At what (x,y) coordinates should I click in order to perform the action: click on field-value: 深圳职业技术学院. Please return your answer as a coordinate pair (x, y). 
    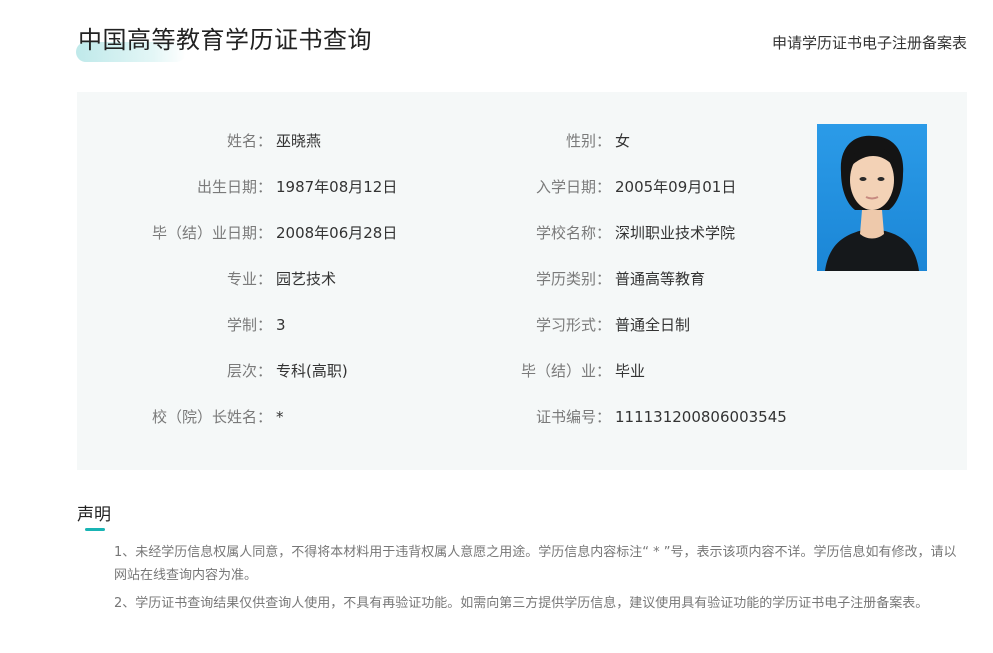
    Looking at the image, I should click on (675, 233).